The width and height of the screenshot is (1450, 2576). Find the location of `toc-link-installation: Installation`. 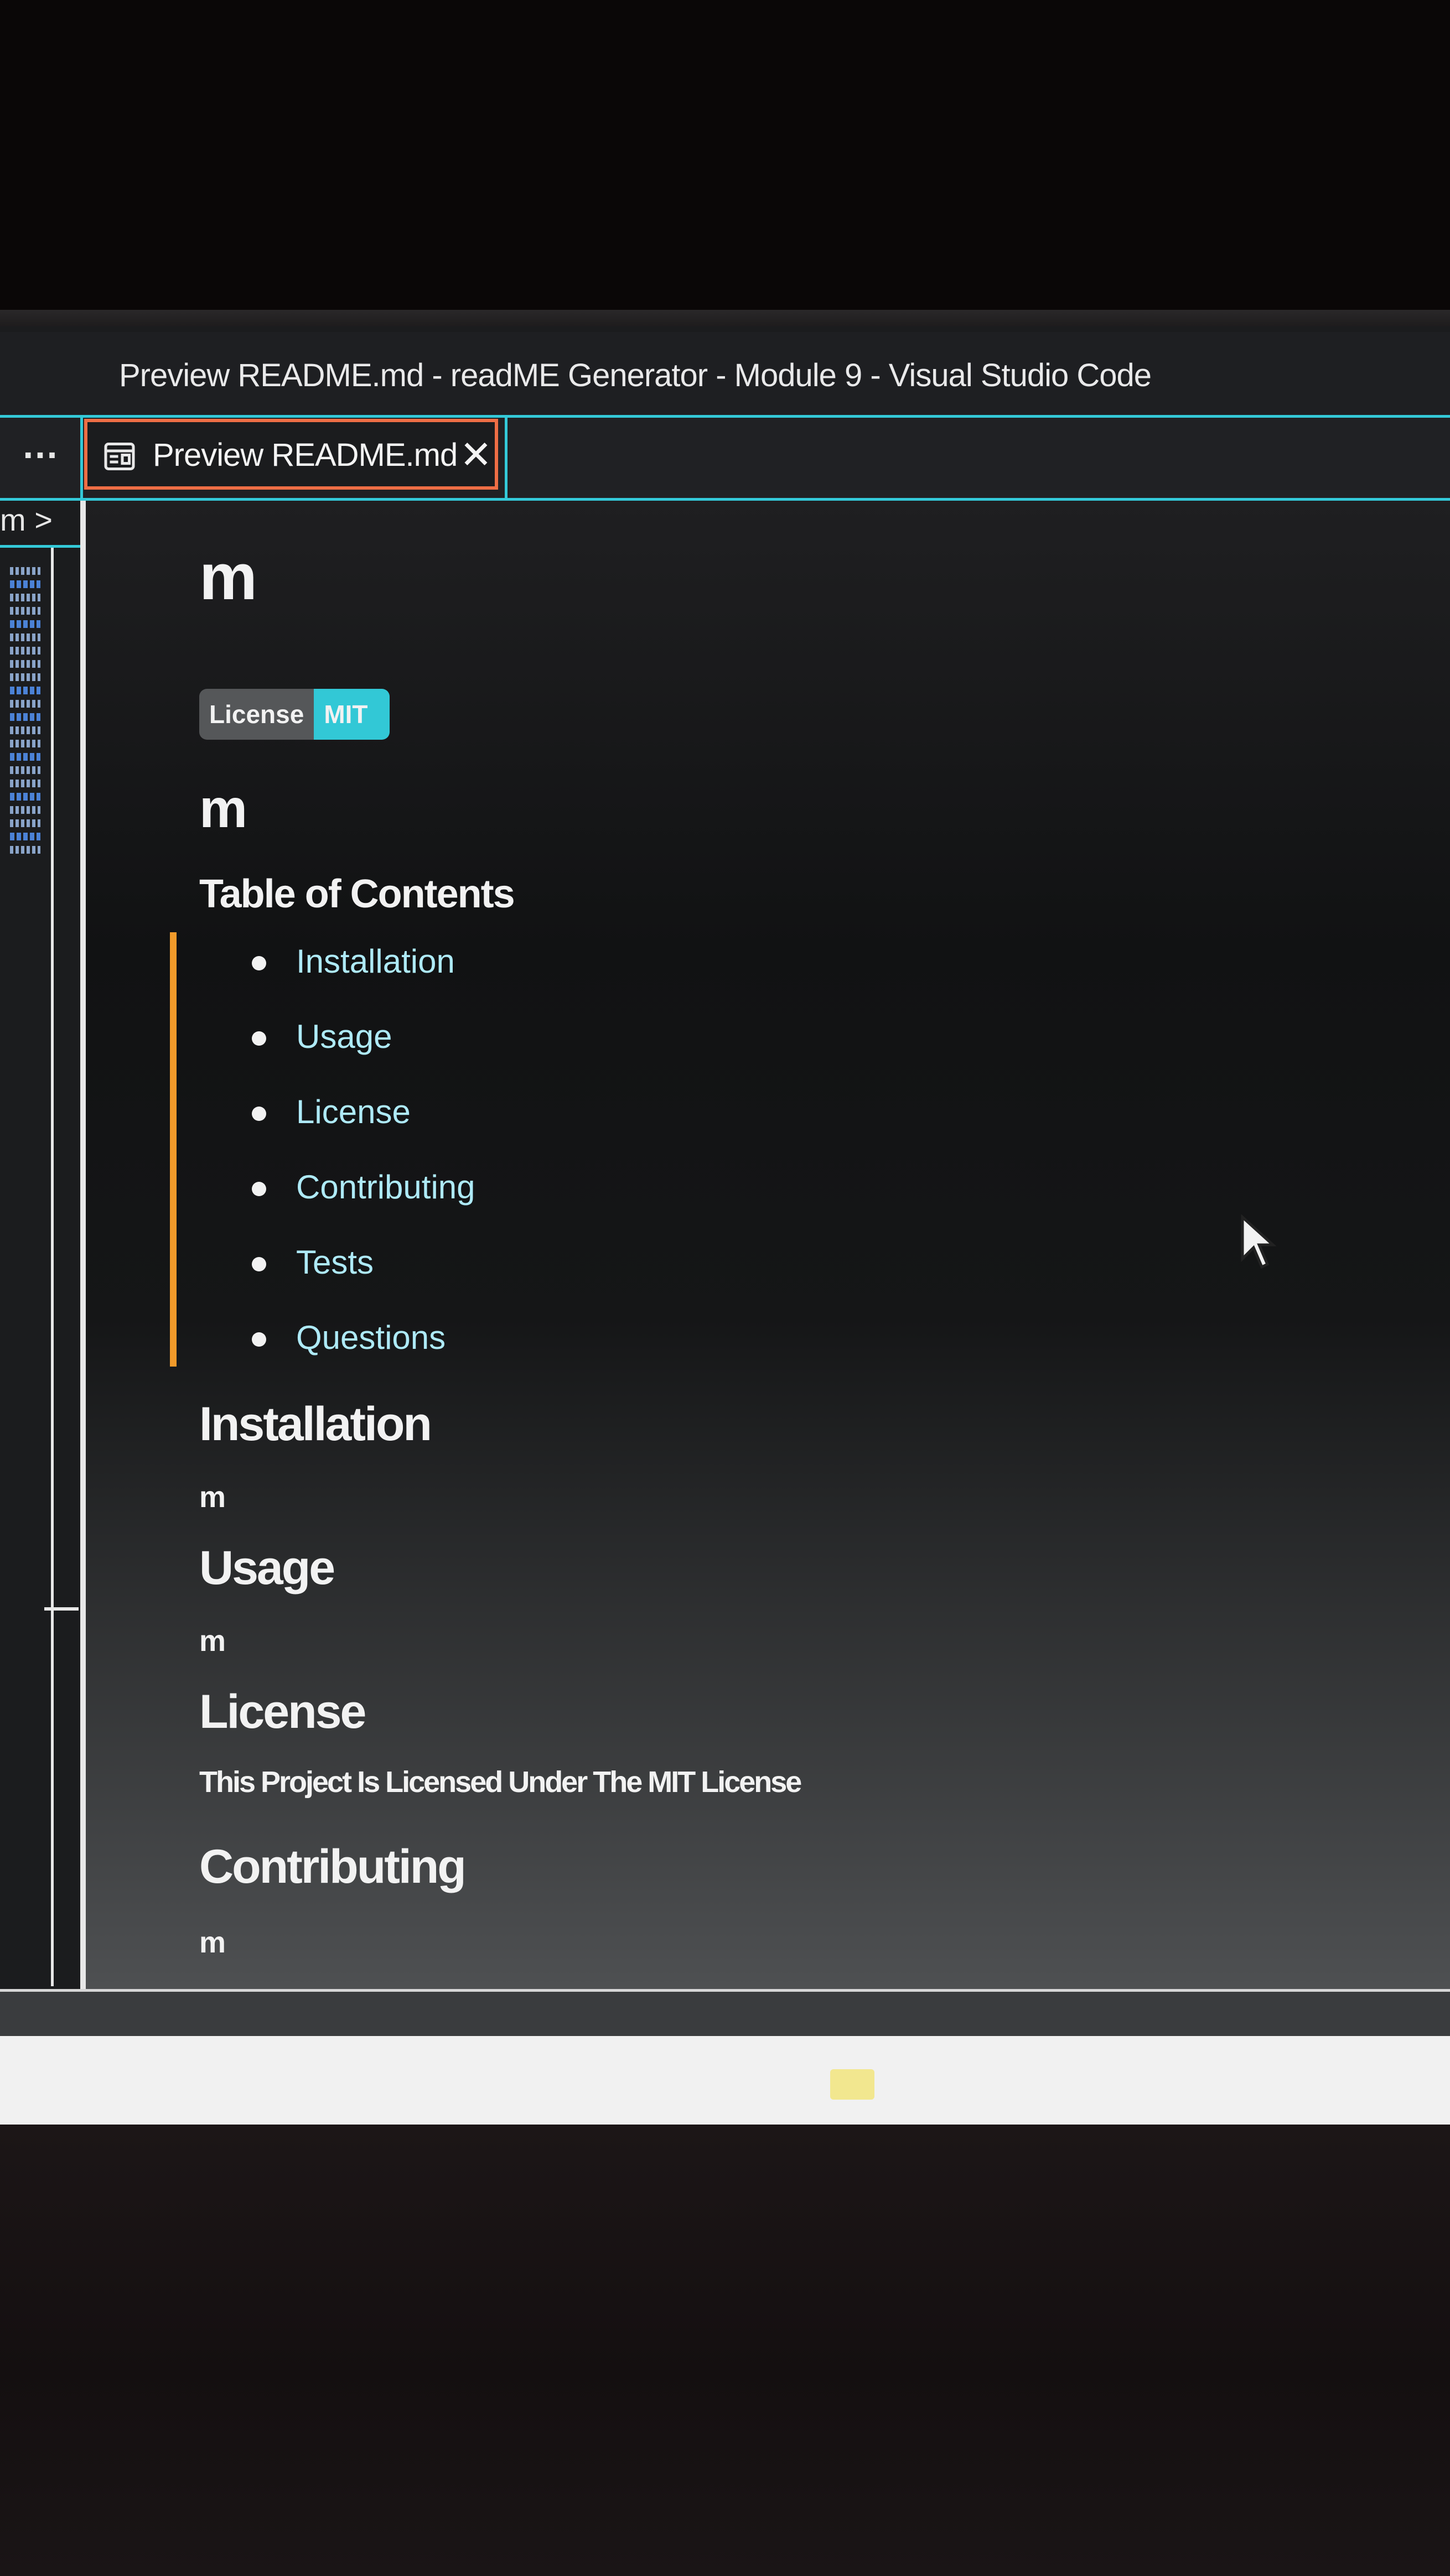

toc-link-installation: Installation is located at coordinates (375, 961).